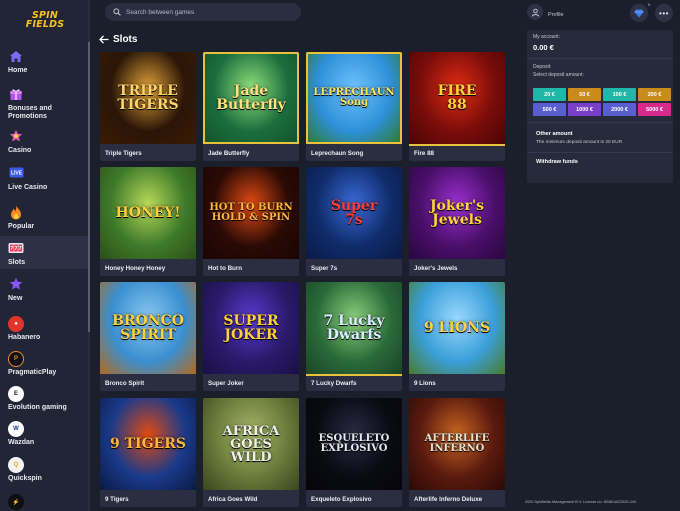 The height and width of the screenshot is (511, 680). I want to click on game-thumbnail: 9 LIONS, so click(457, 328).